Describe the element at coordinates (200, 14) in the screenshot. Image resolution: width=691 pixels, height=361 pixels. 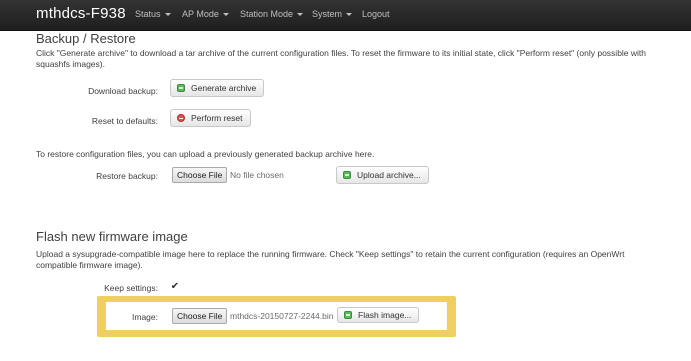
I see `nav-ap-mode-label: AP Mode` at that location.